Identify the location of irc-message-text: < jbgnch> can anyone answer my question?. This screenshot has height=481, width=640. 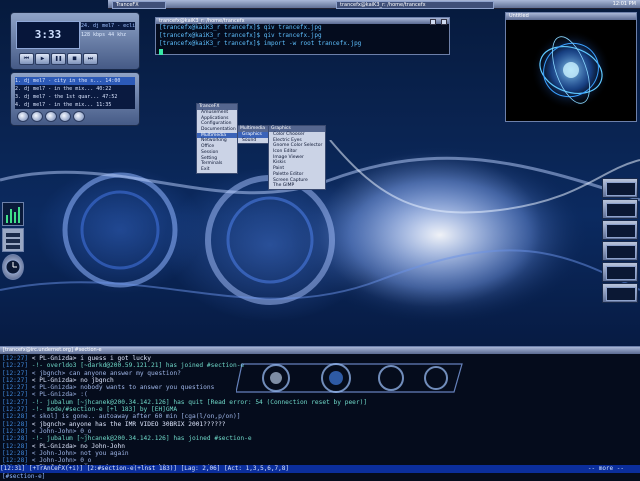
(104, 373).